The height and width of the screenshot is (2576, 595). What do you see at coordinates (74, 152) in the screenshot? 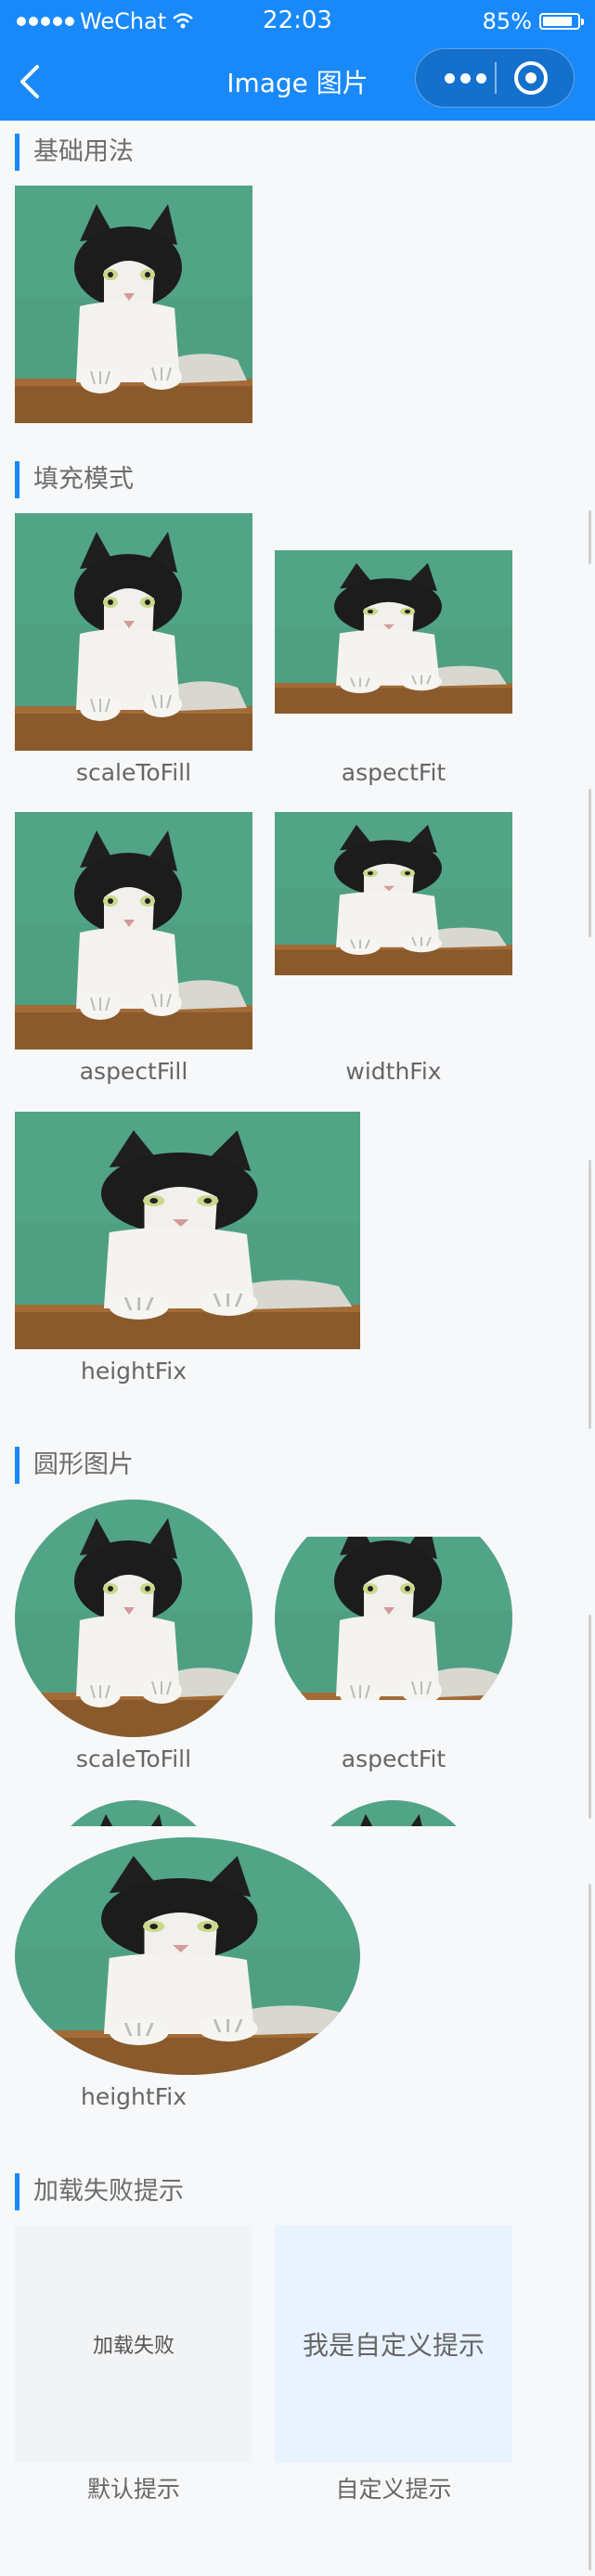
I see `section-title-basic: 基础用法` at bounding box center [74, 152].